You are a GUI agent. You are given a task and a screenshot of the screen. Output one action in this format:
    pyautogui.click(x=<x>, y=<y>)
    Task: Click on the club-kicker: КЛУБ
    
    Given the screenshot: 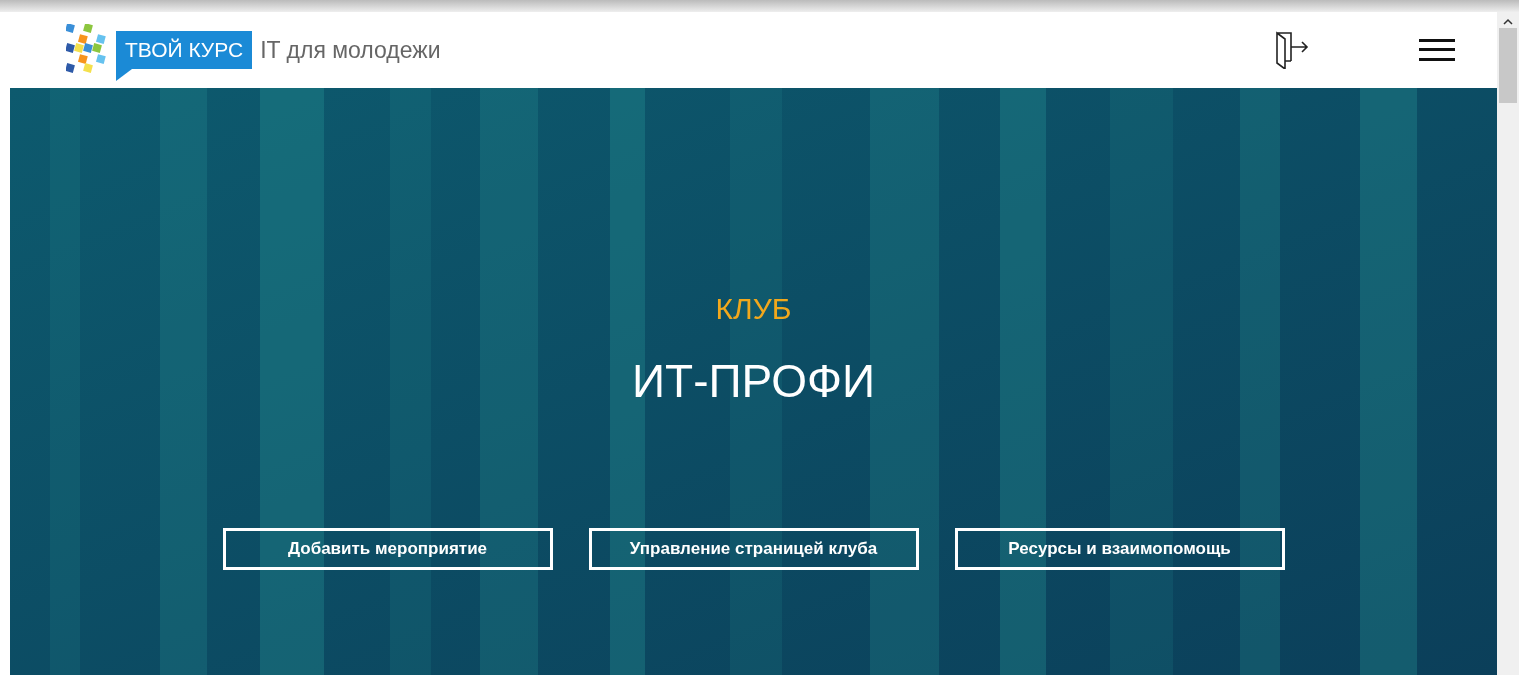 What is the action you would take?
    pyautogui.click(x=753, y=309)
    